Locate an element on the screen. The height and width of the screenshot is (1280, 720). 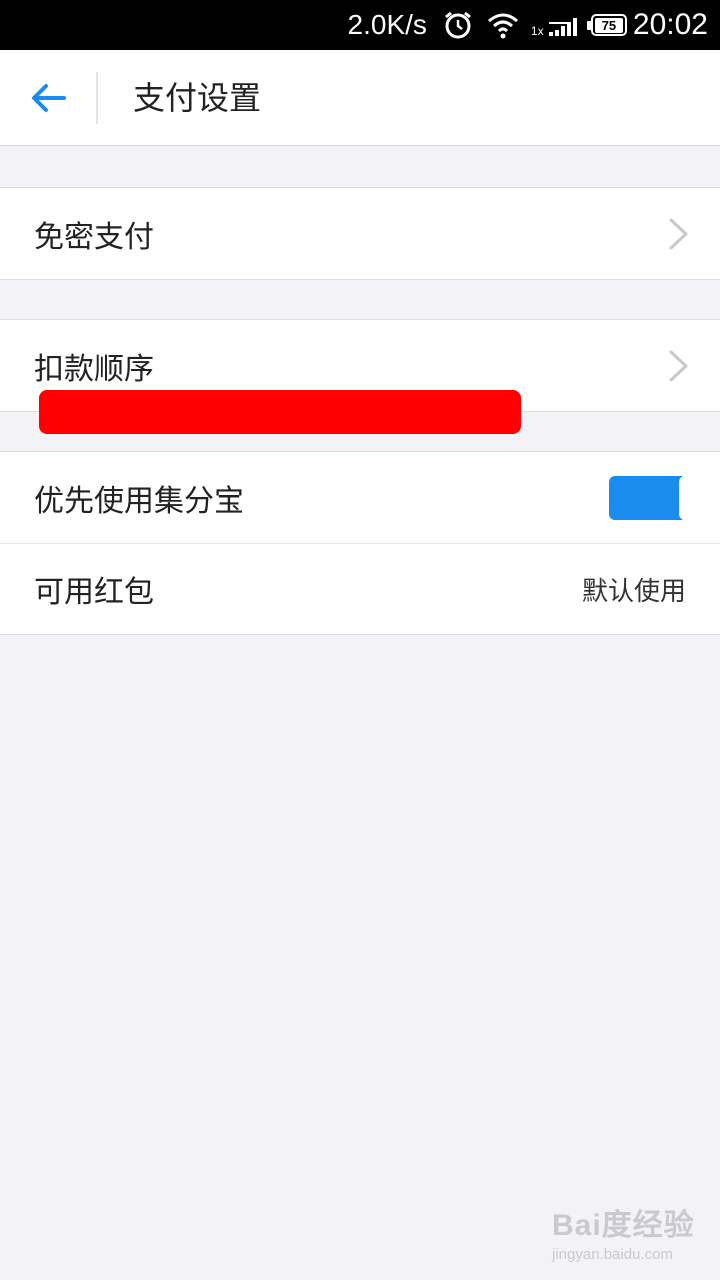
watermark-logo: Bai度经验 is located at coordinates (623, 1225).